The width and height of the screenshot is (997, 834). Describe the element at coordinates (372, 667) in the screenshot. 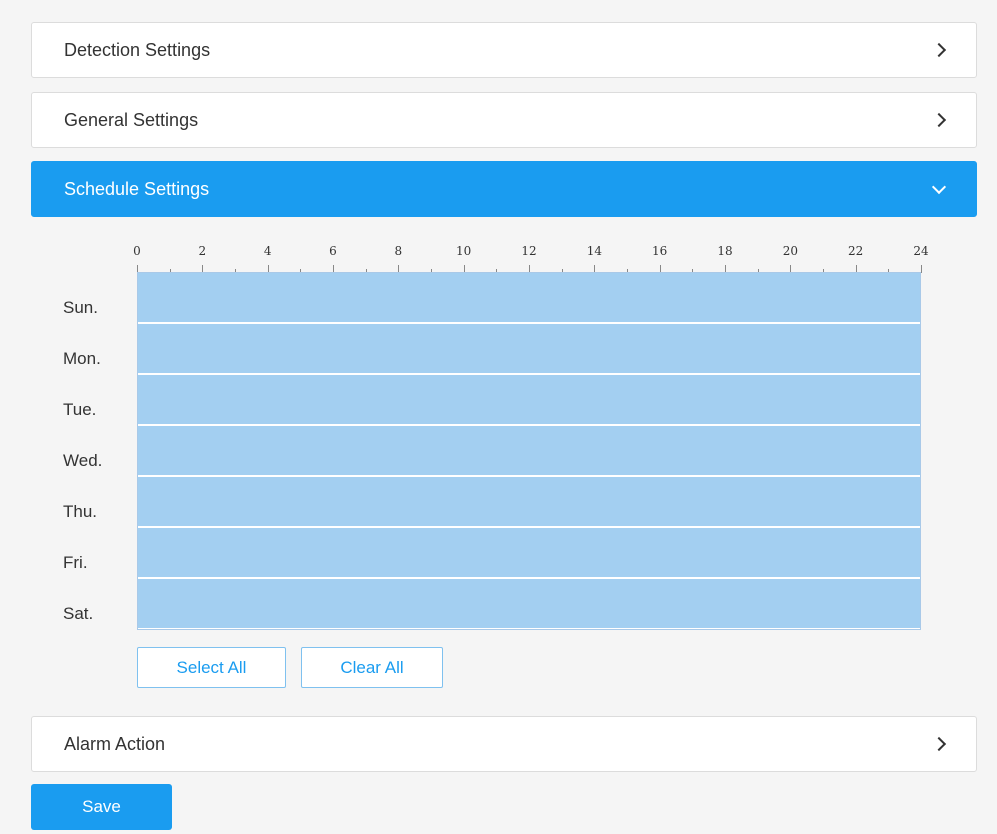

I see `clear-all-button: Clear All` at that location.